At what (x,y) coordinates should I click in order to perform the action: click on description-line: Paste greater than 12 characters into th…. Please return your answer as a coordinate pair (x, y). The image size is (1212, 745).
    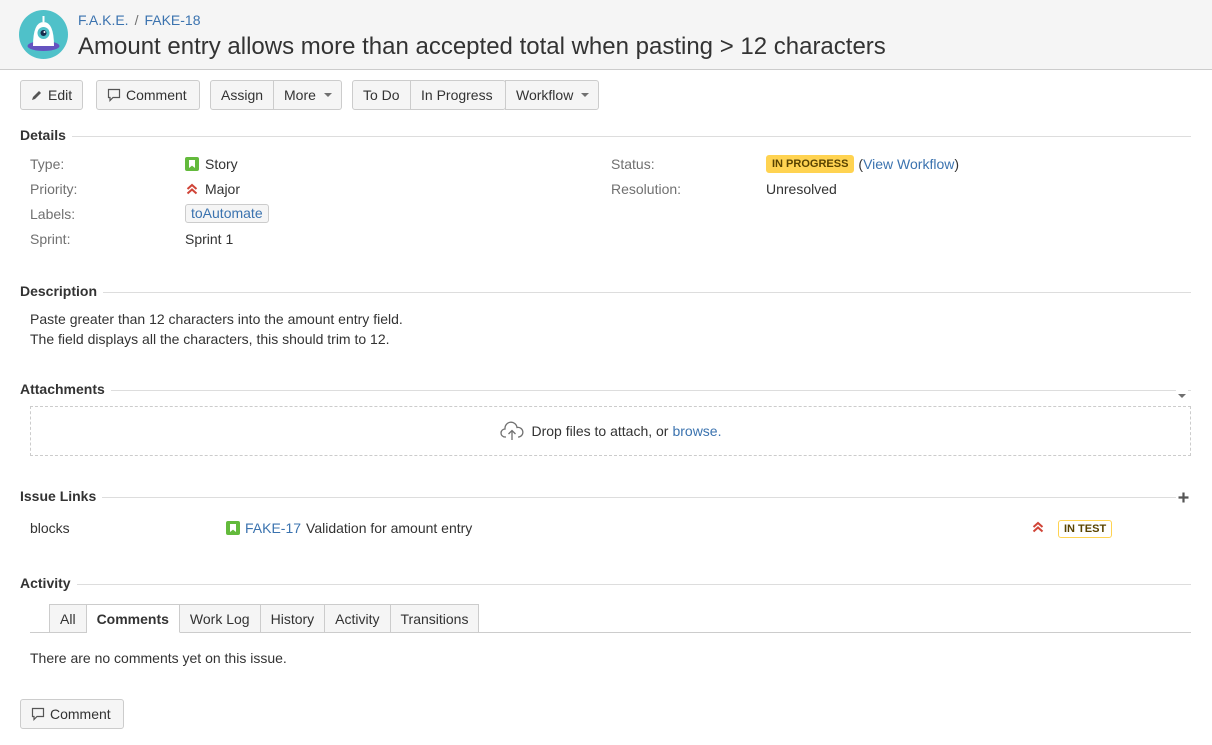
    Looking at the image, I should click on (216, 319).